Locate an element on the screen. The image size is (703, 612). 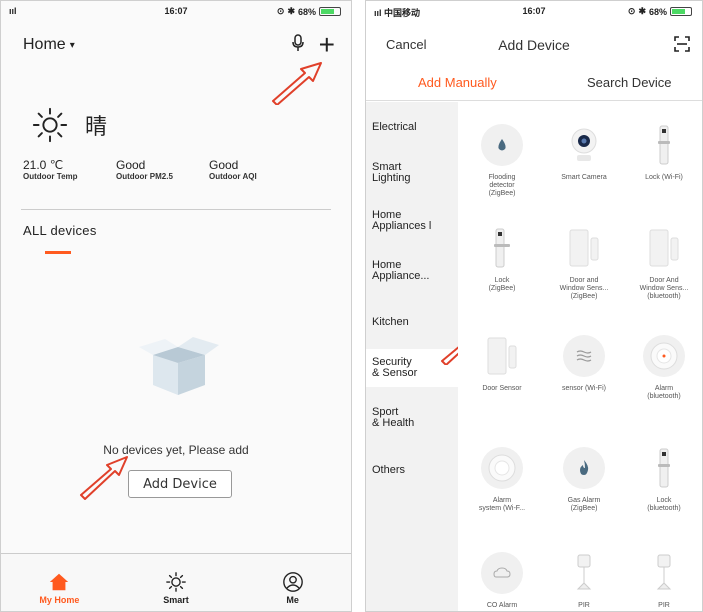
bottom-tab-bar: My Home Smart Me is located at coordinates (176, 582).